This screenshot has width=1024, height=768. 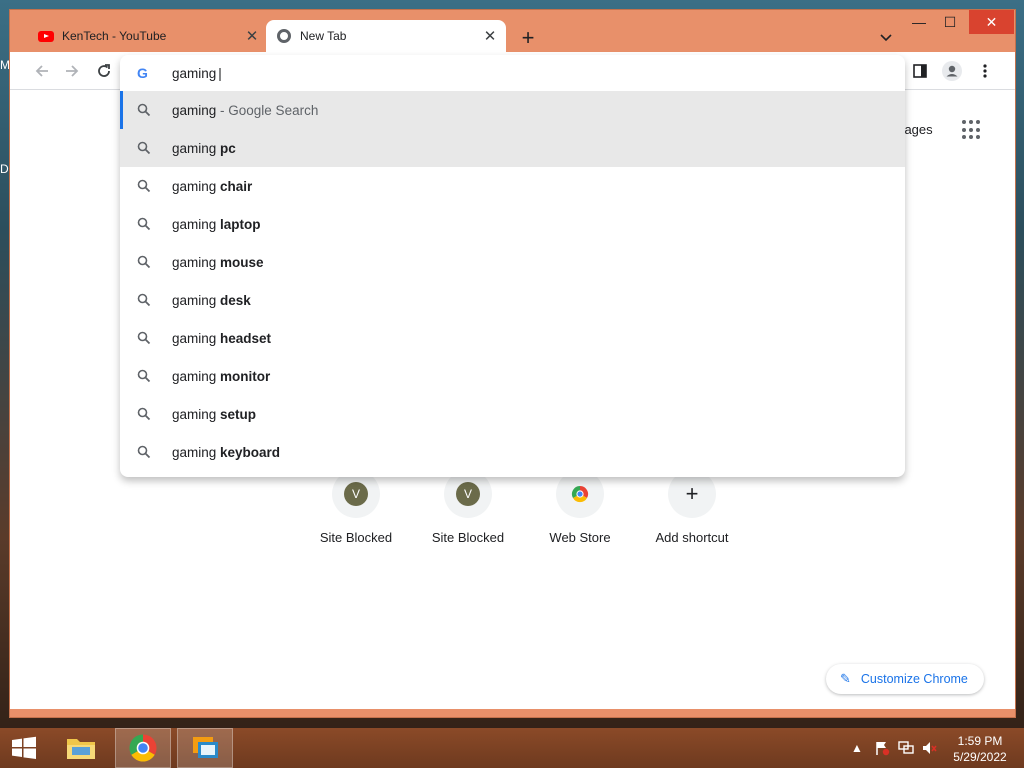 What do you see at coordinates (512, 414) in the screenshot?
I see `suggestion-item: gaming setup` at bounding box center [512, 414].